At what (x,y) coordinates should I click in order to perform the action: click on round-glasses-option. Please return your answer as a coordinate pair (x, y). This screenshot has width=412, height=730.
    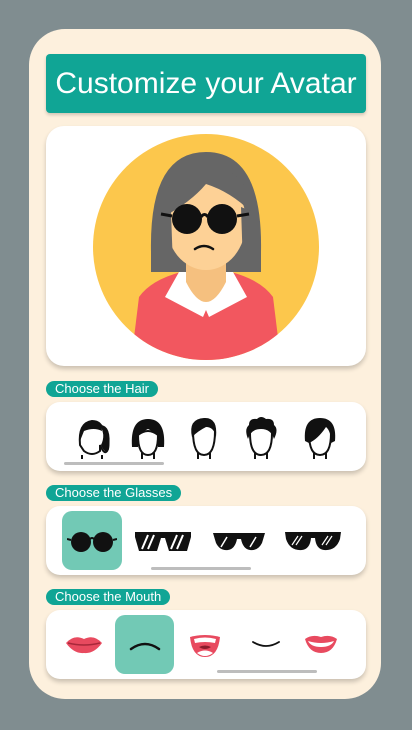
    Looking at the image, I should click on (92, 540).